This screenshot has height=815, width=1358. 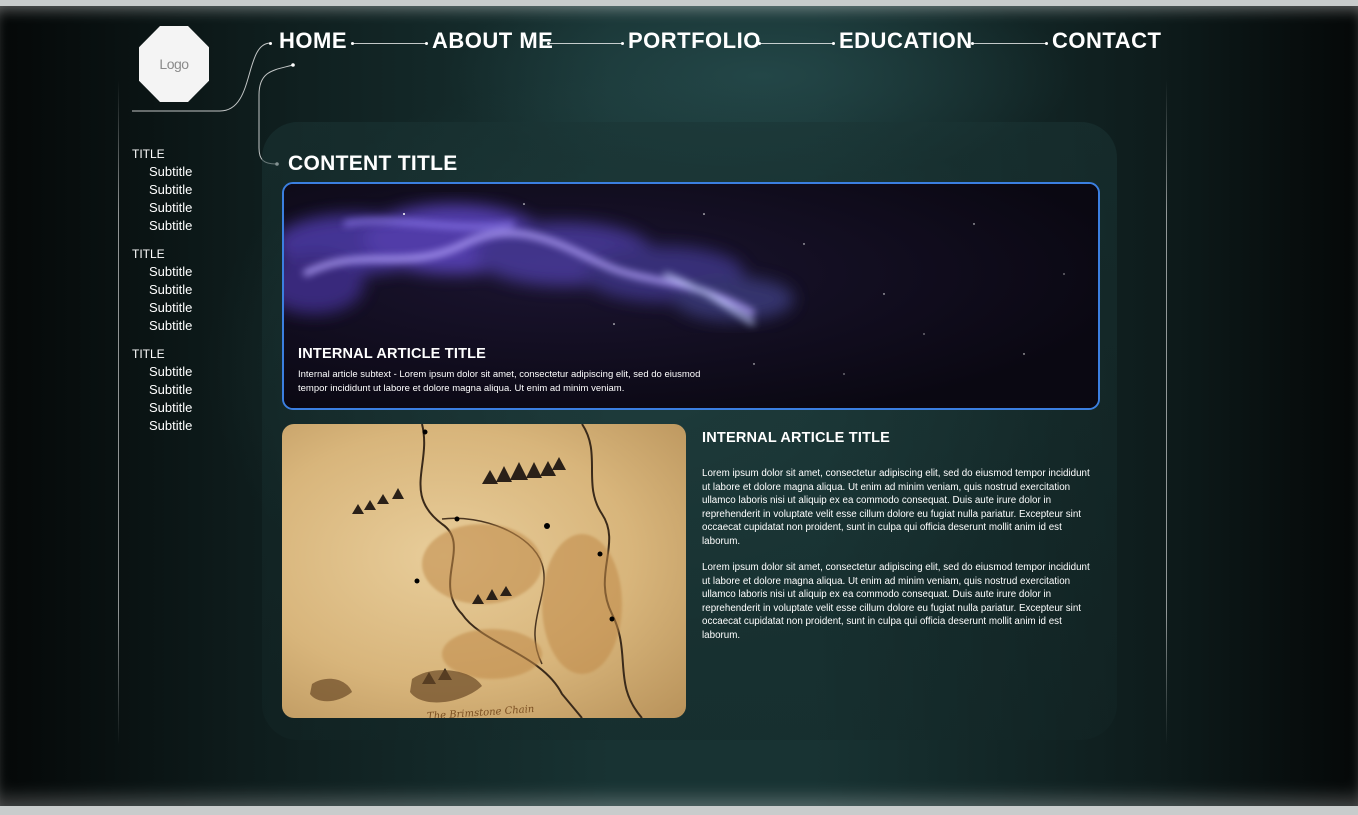 What do you see at coordinates (373, 163) in the screenshot?
I see `content-title: CONTENT TITLE` at bounding box center [373, 163].